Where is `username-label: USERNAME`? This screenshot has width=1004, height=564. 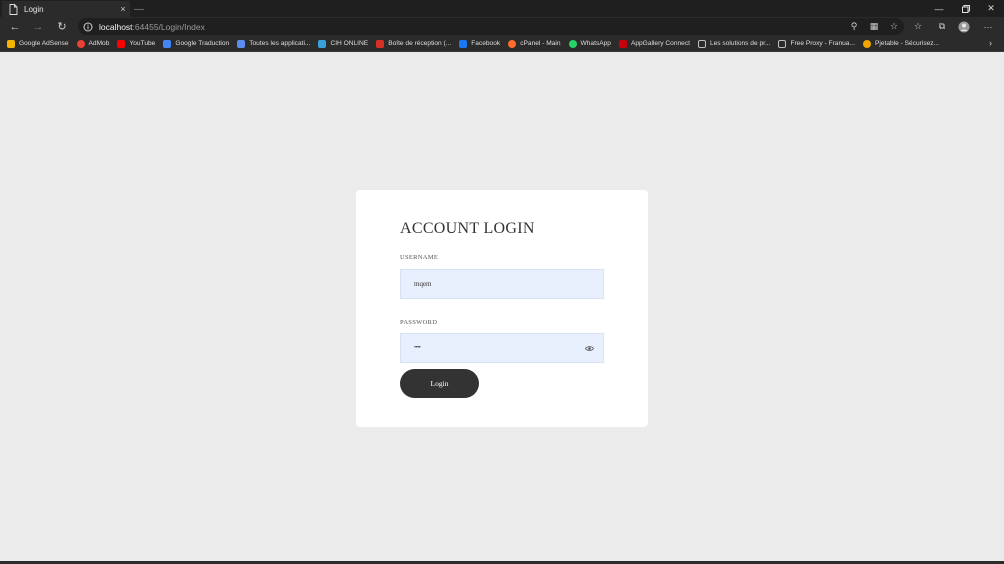 username-label: USERNAME is located at coordinates (419, 257).